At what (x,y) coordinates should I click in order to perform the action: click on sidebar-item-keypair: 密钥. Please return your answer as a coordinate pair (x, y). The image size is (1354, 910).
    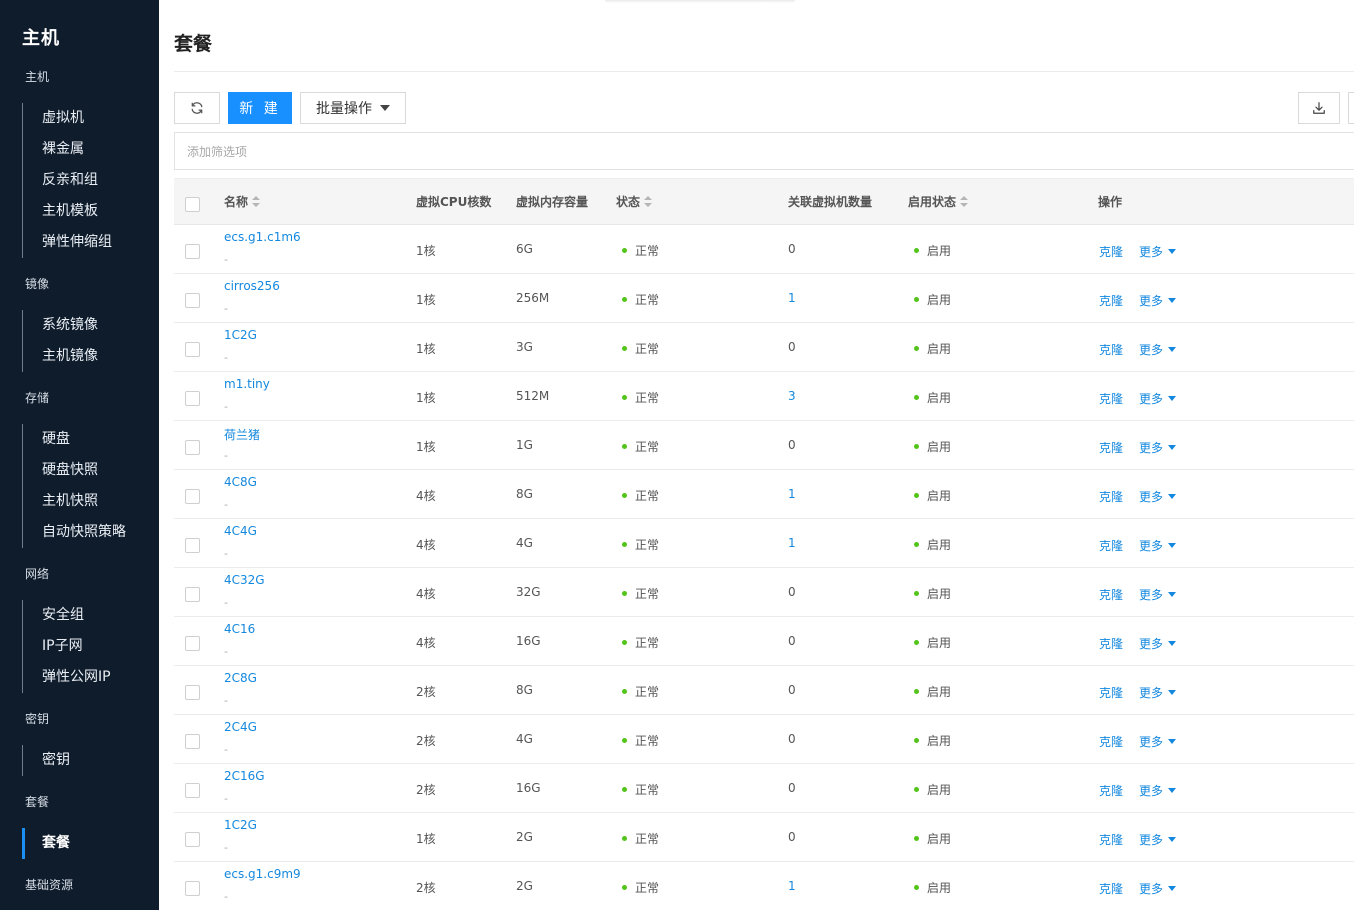
    Looking at the image, I should click on (46, 760).